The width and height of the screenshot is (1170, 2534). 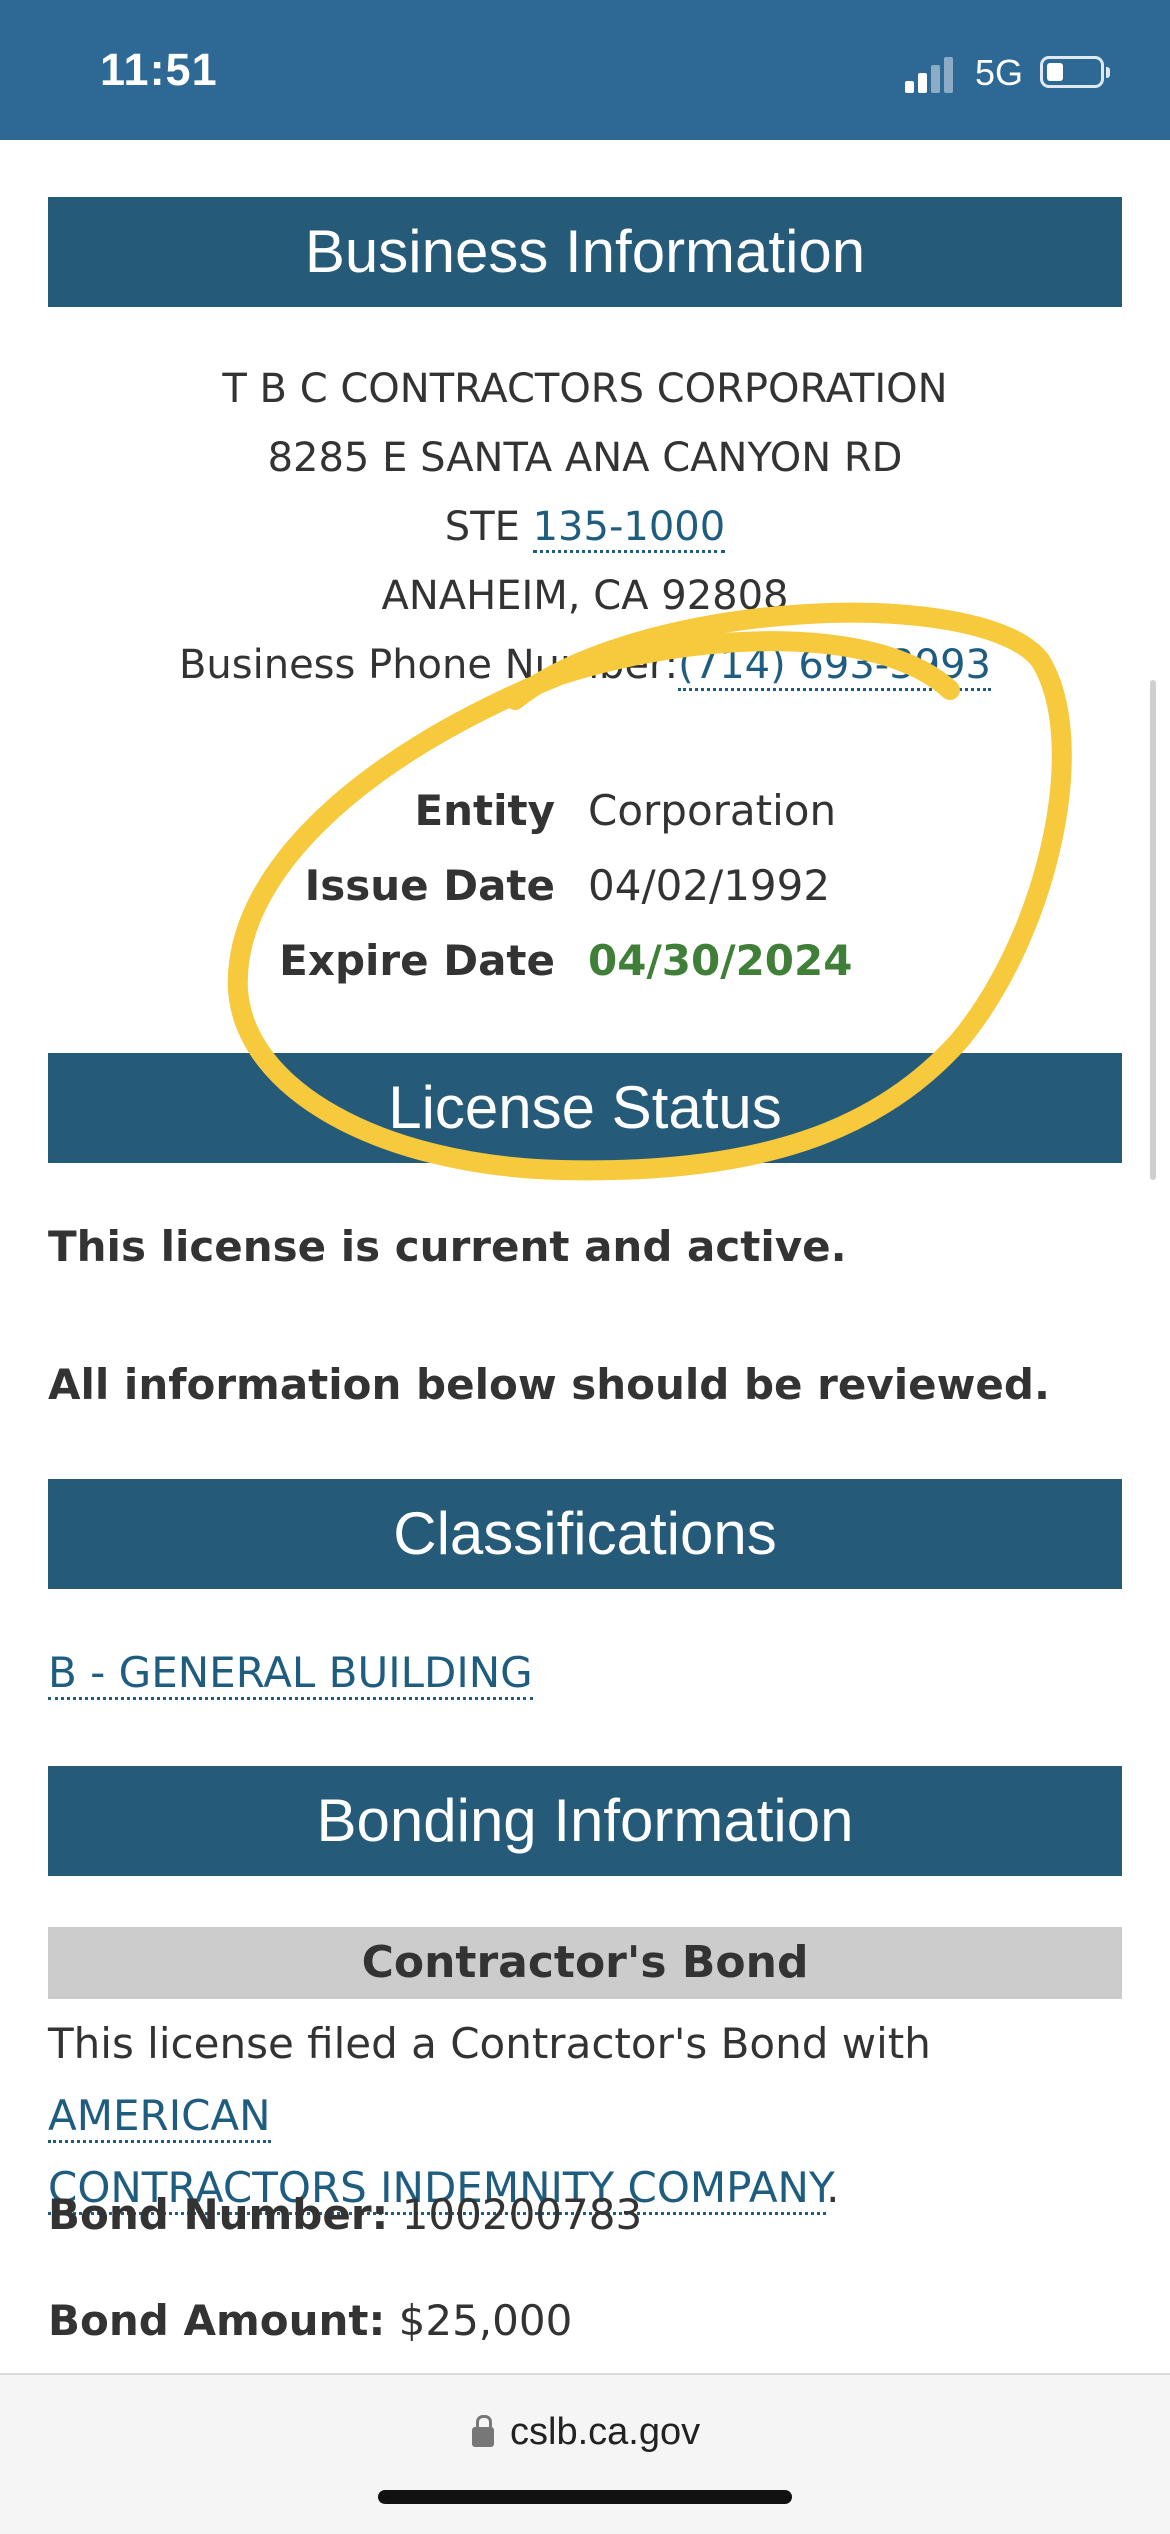 What do you see at coordinates (999, 72) in the screenshot?
I see `network-label: 5G` at bounding box center [999, 72].